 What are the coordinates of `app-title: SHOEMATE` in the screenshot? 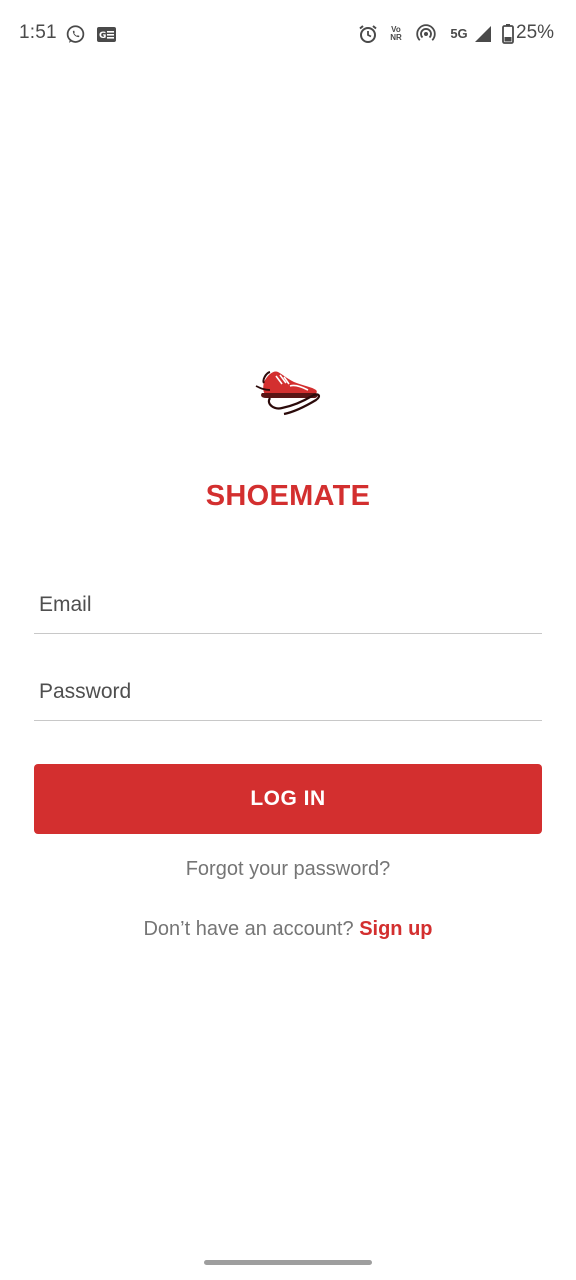 It's located at (288, 496).